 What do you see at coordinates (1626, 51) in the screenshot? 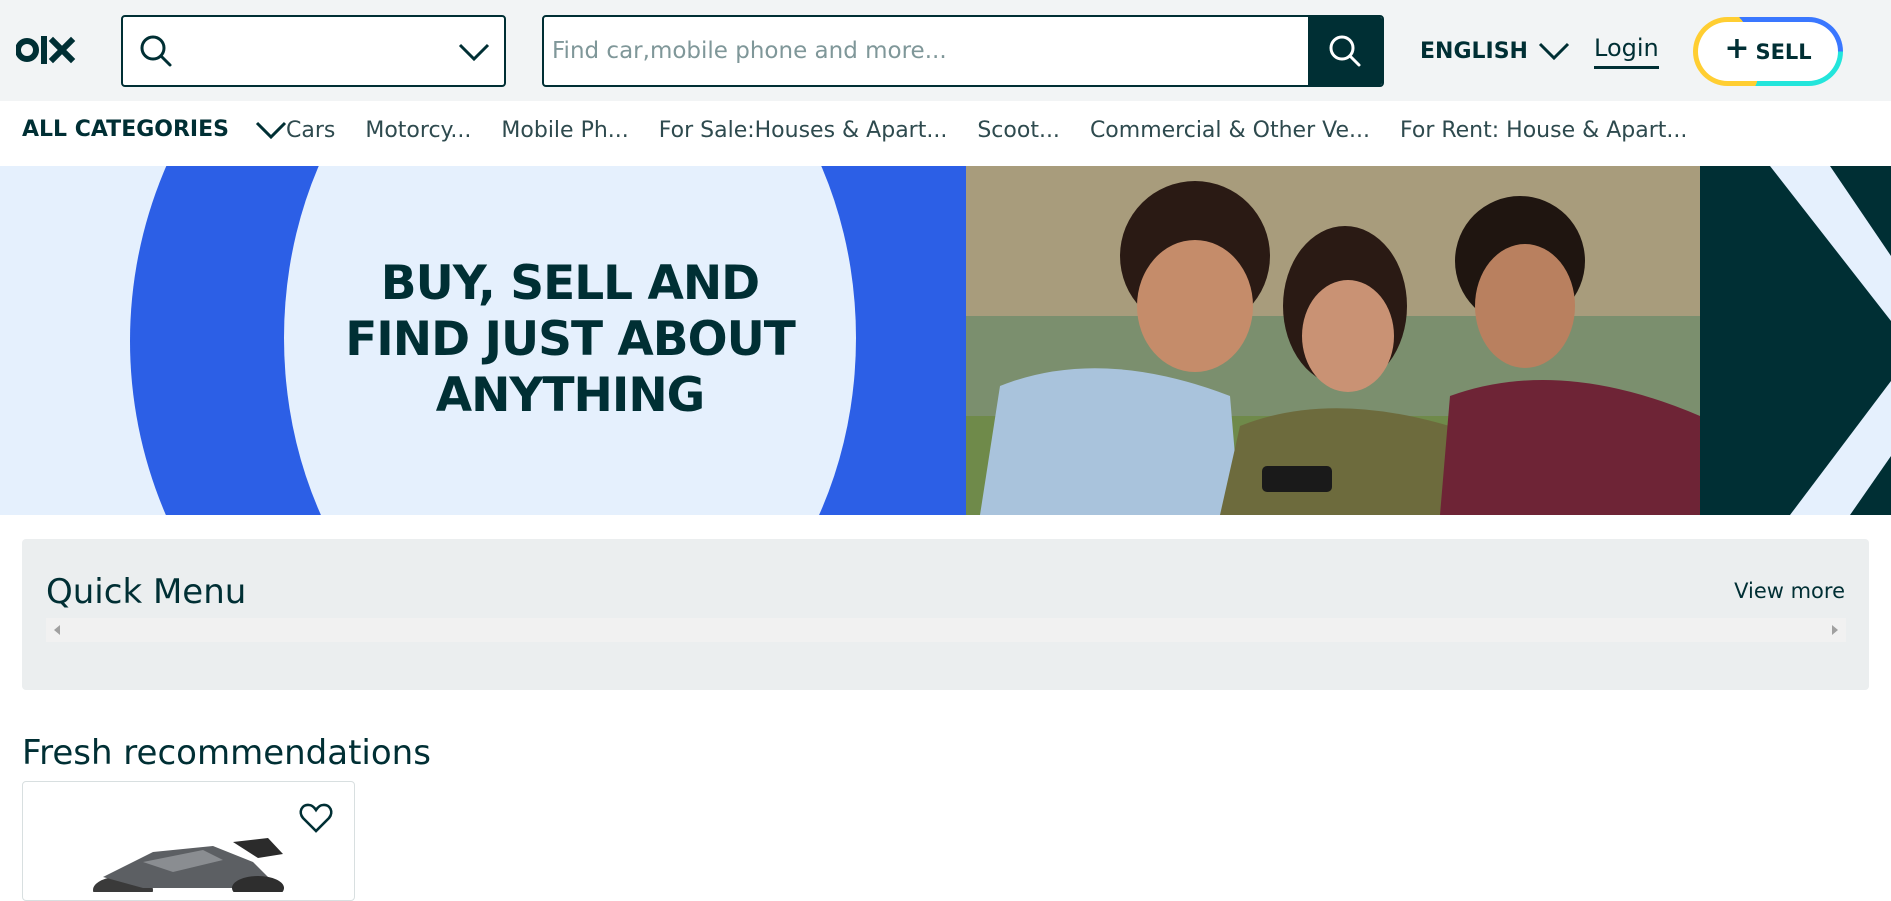
I see `login-link: Login` at bounding box center [1626, 51].